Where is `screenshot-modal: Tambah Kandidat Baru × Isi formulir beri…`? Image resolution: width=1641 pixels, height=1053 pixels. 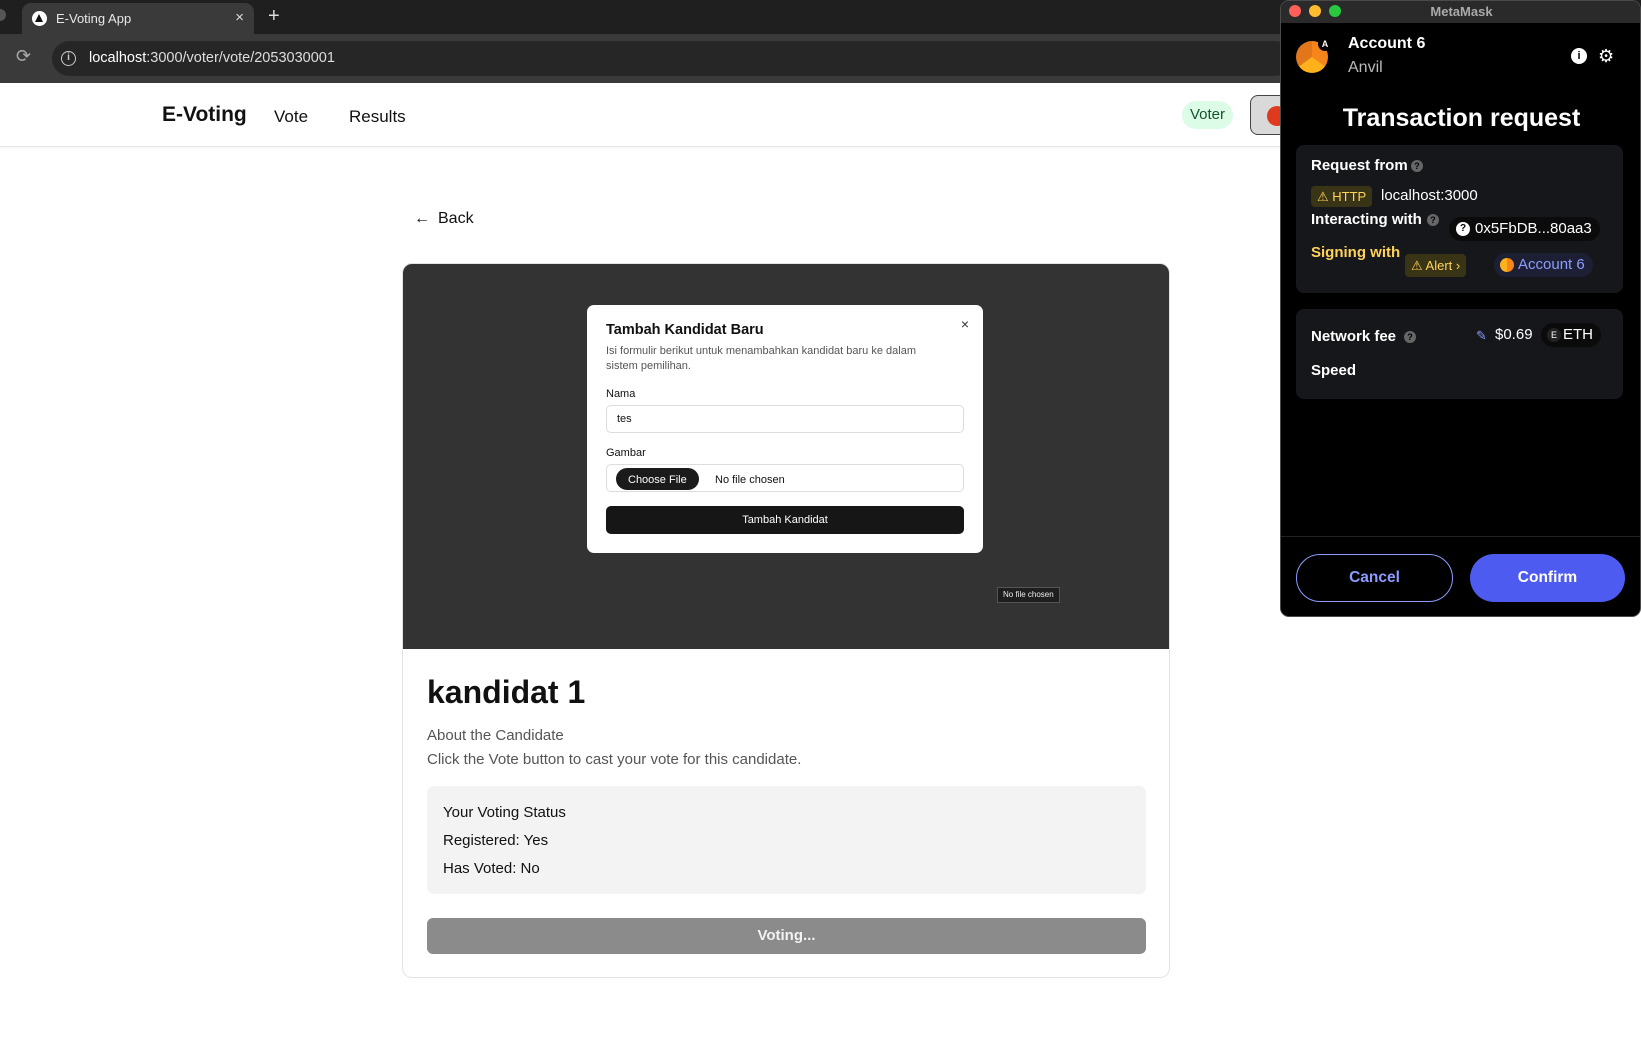
screenshot-modal: Tambah Kandidat Baru × Isi formulir beri… is located at coordinates (785, 429).